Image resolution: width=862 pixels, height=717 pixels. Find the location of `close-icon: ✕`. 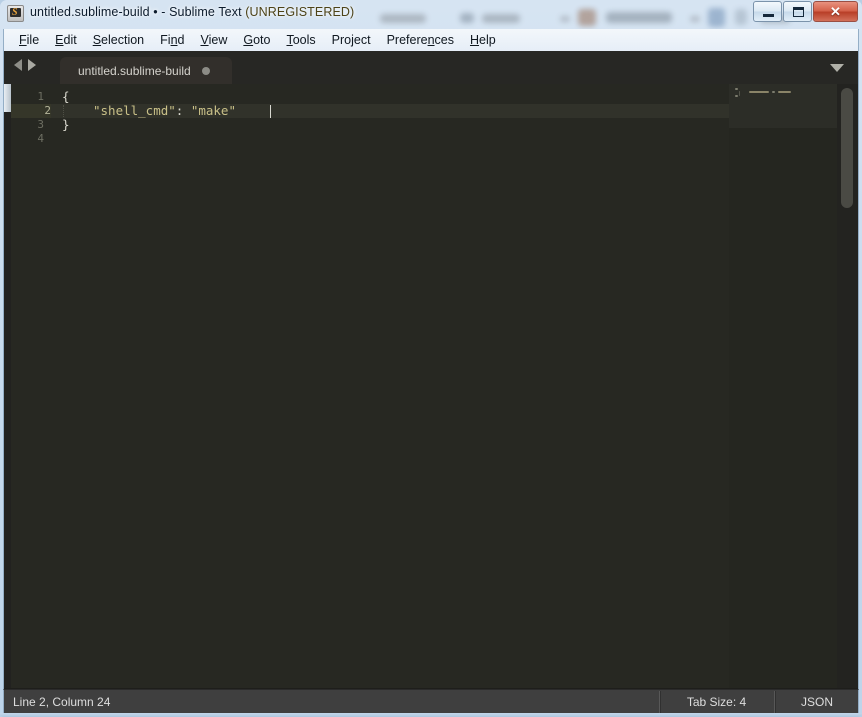

close-icon: ✕ is located at coordinates (835, 11).